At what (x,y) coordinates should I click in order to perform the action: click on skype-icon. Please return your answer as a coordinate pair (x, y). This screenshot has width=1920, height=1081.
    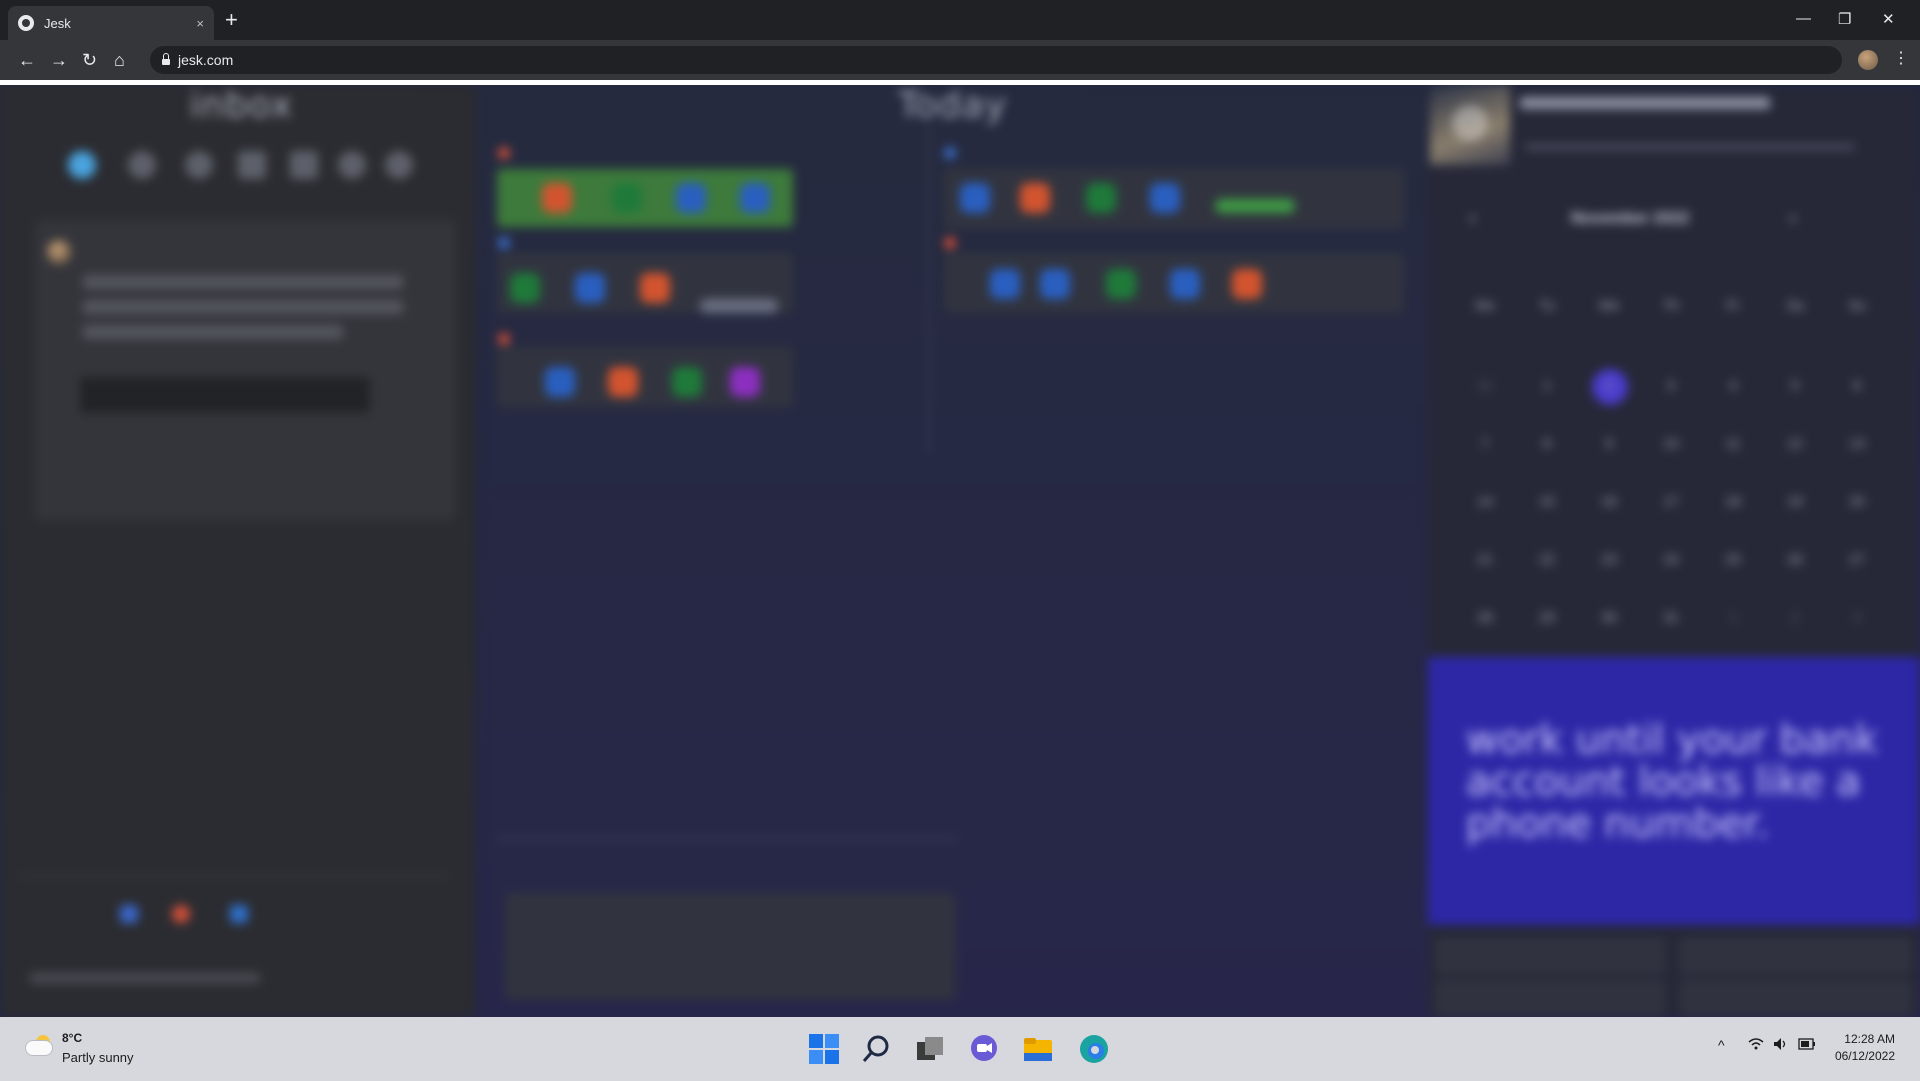
    Looking at the image, I should click on (399, 165).